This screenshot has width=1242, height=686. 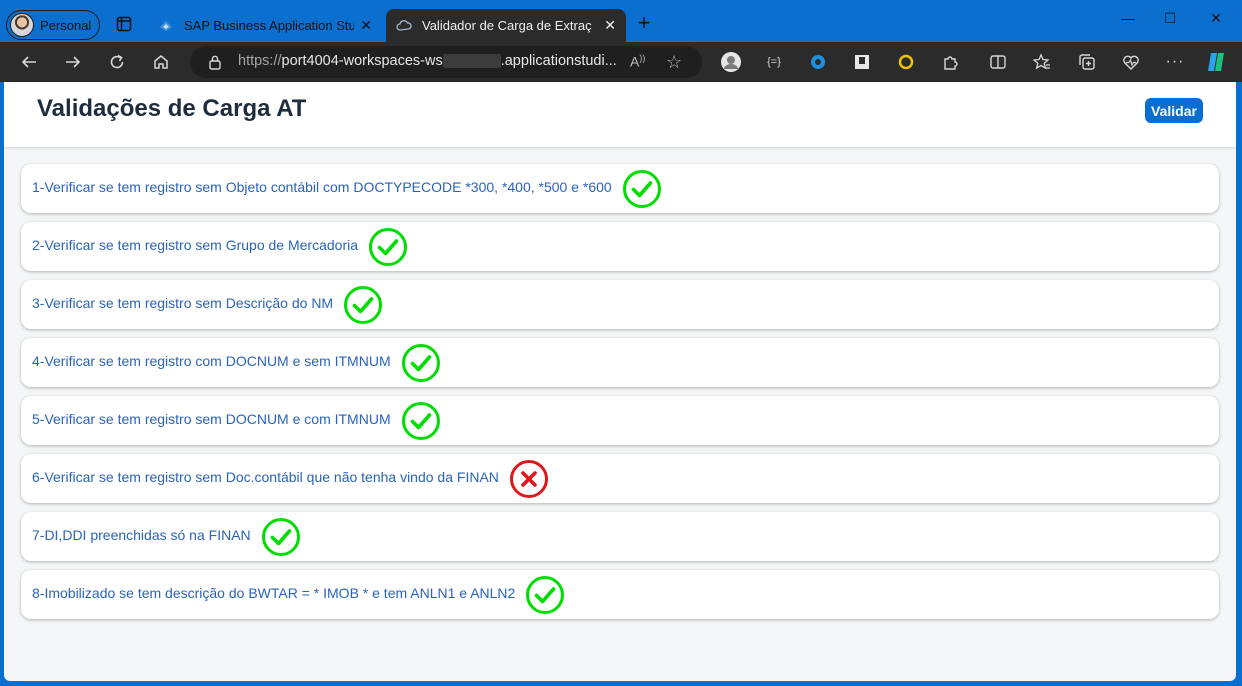 I want to click on app-header: Validações de Carga AT Validar, so click(x=620, y=115).